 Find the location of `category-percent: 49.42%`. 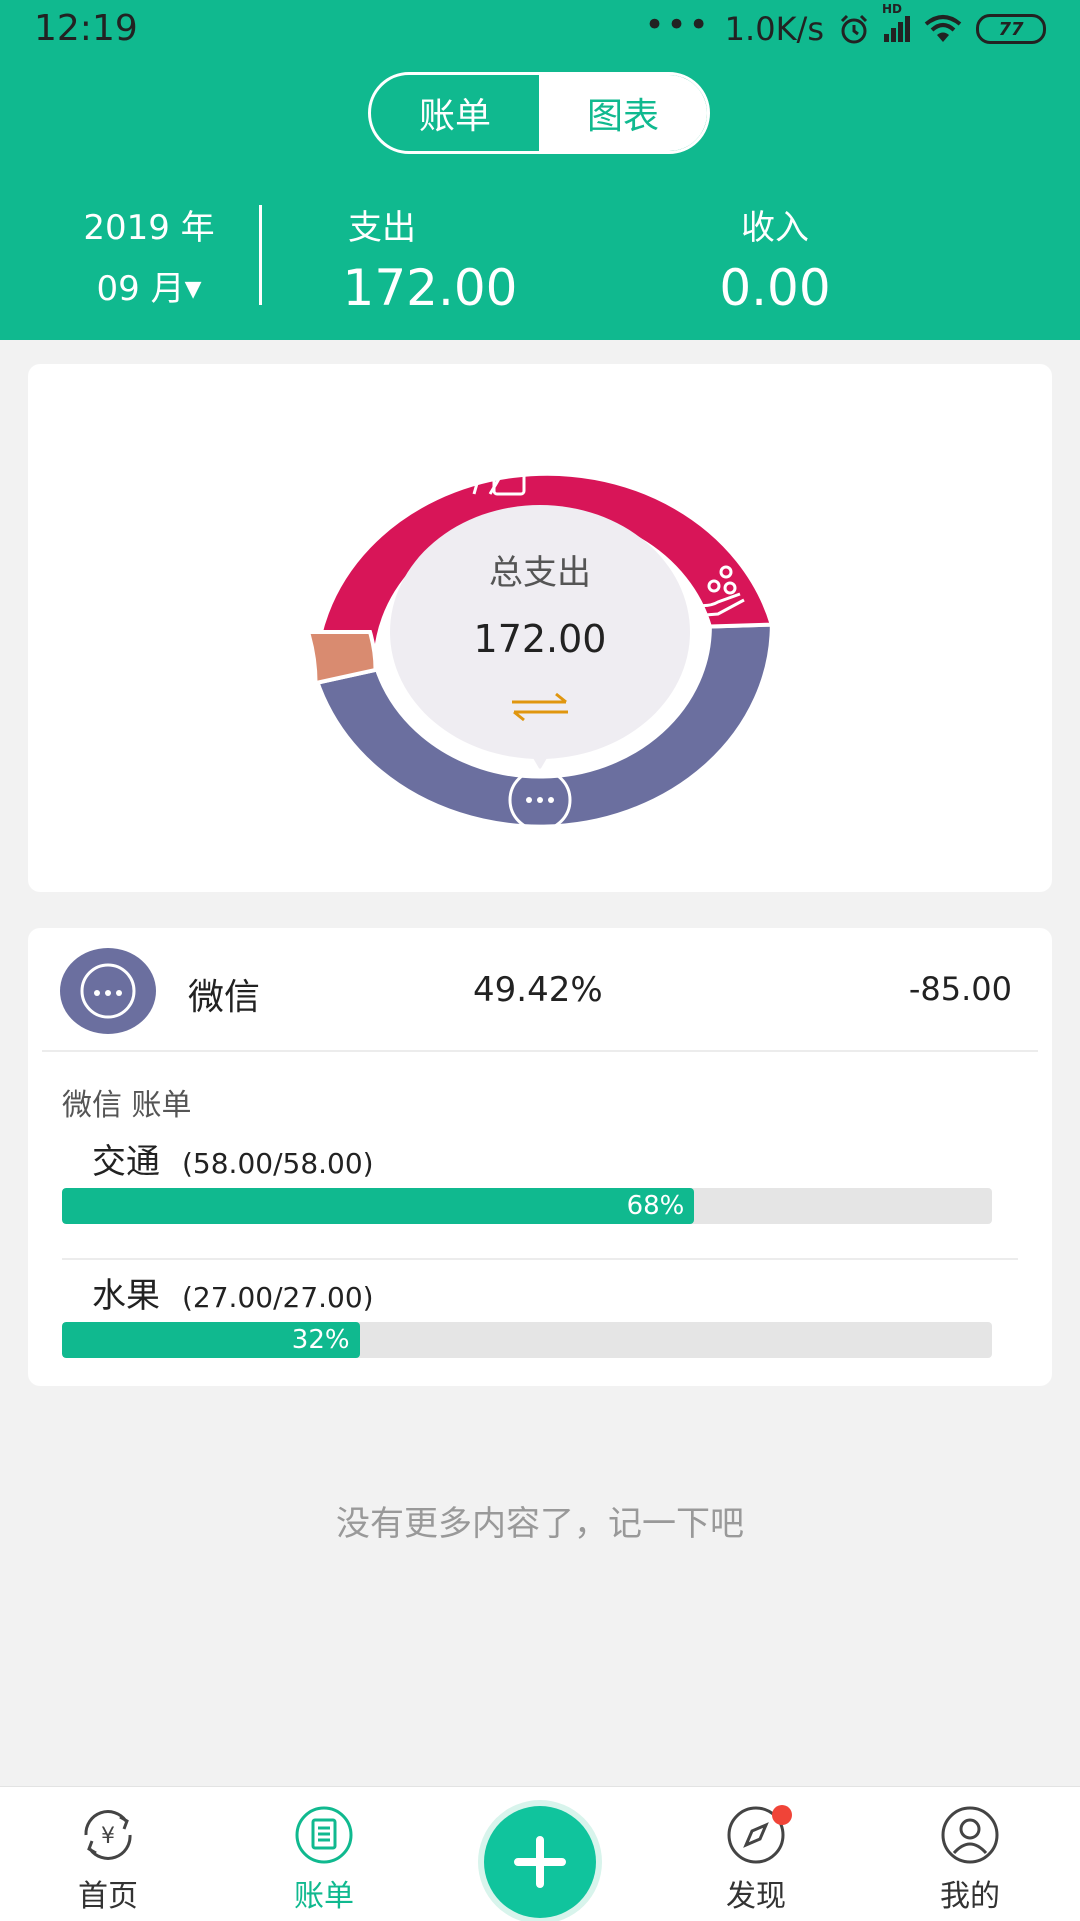

category-percent: 49.42% is located at coordinates (538, 990).